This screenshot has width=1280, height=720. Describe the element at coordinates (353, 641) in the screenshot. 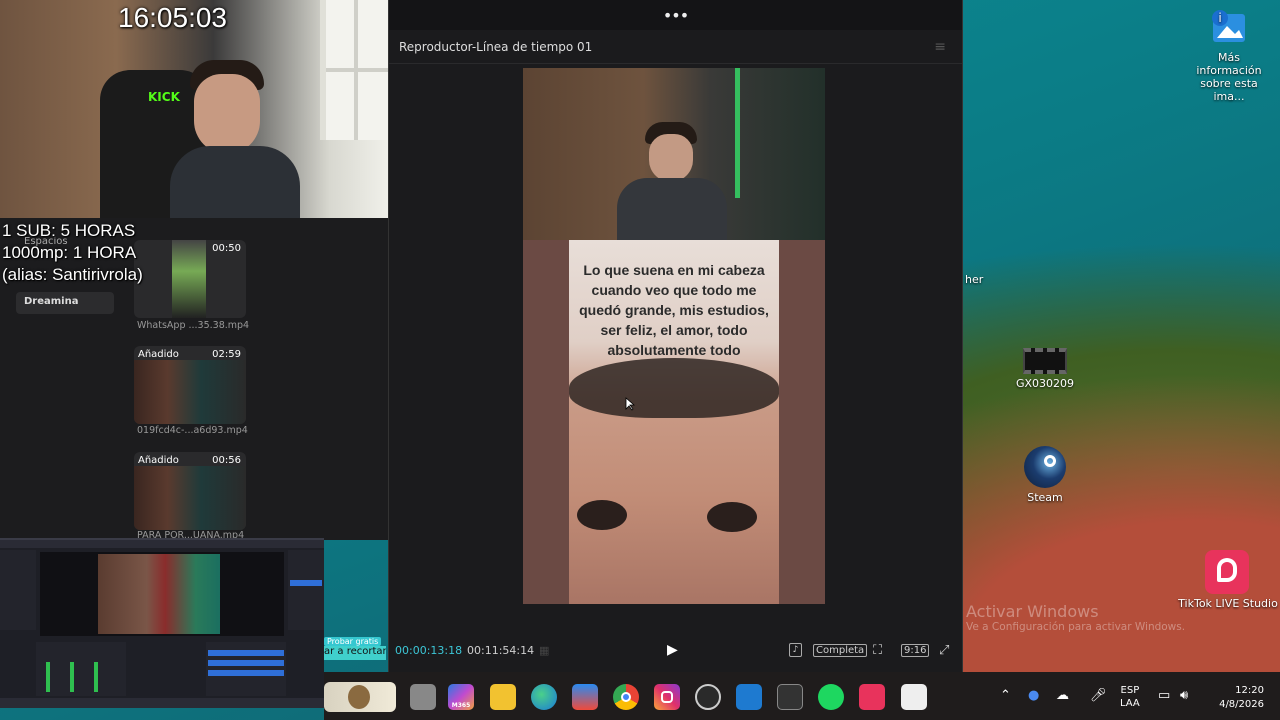

I see `promo-badge: Probar gratis` at that location.